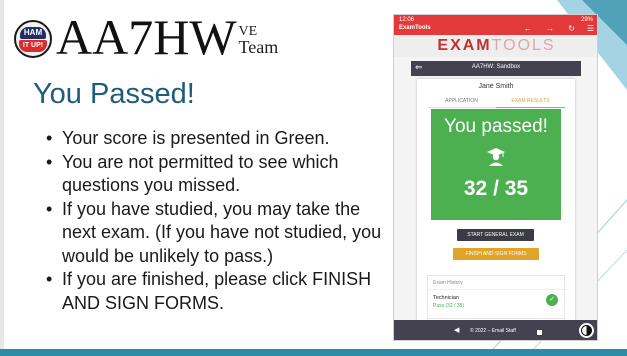 The width and height of the screenshot is (627, 356). I want to click on contrast-toggle-icon, so click(586, 330).